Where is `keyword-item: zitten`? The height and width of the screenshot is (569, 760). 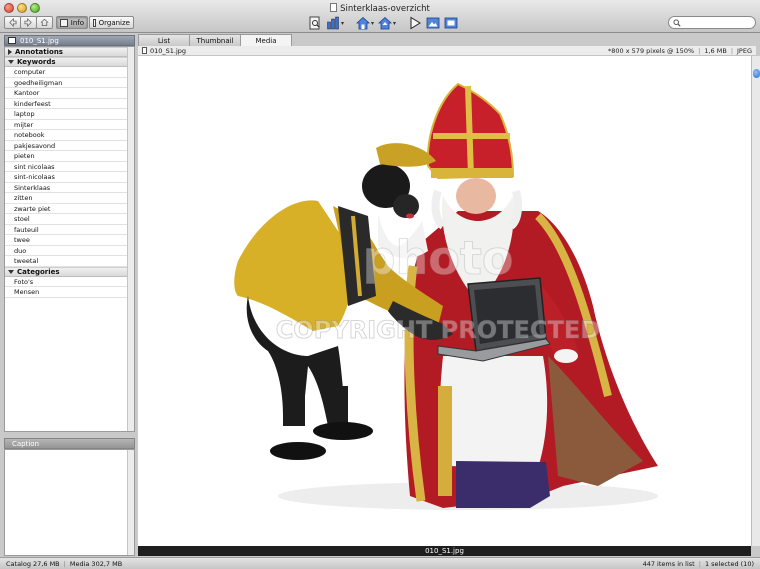
keyword-item: zitten is located at coordinates (66, 198).